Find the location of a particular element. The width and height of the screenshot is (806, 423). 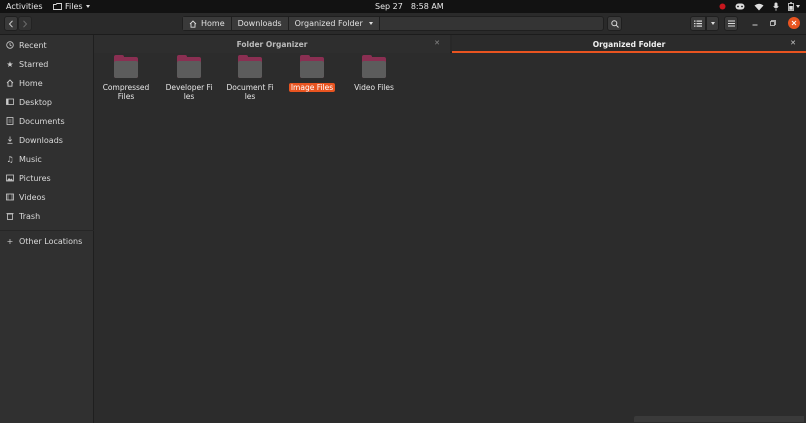

hamburger-icon is located at coordinates (731, 23).